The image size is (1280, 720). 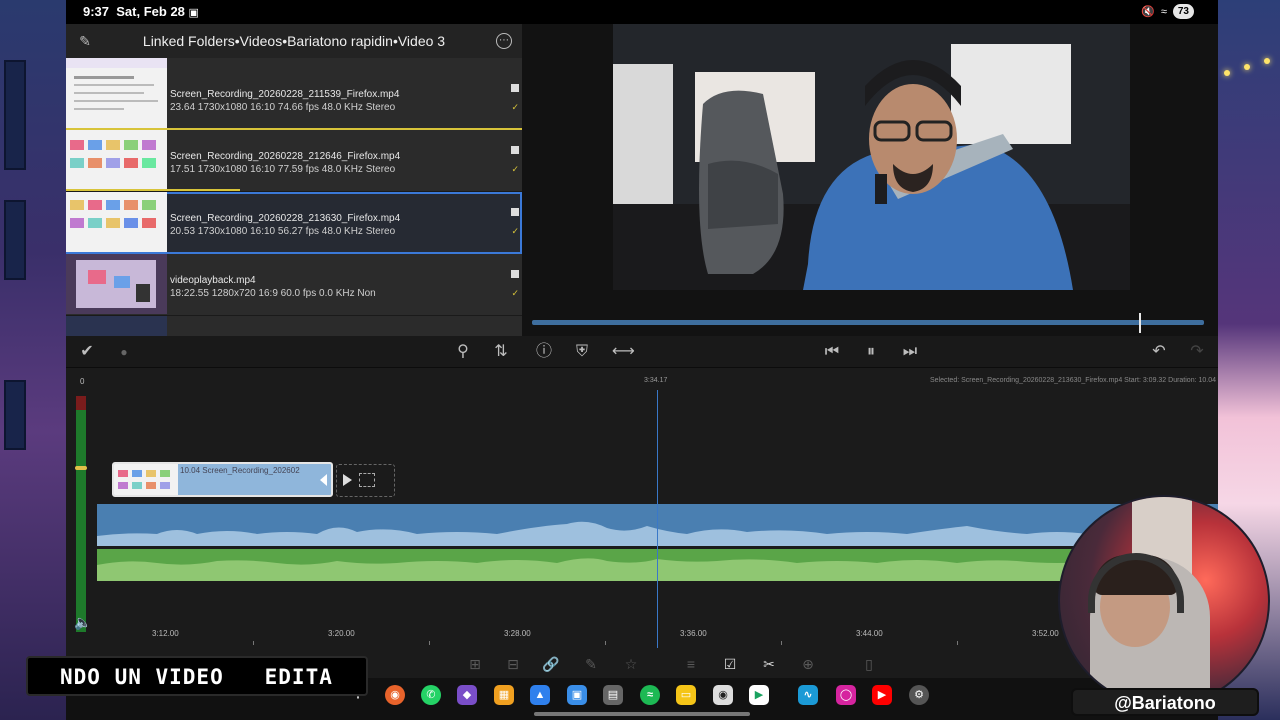 I want to click on layers-icon: ≡, so click(x=691, y=664).